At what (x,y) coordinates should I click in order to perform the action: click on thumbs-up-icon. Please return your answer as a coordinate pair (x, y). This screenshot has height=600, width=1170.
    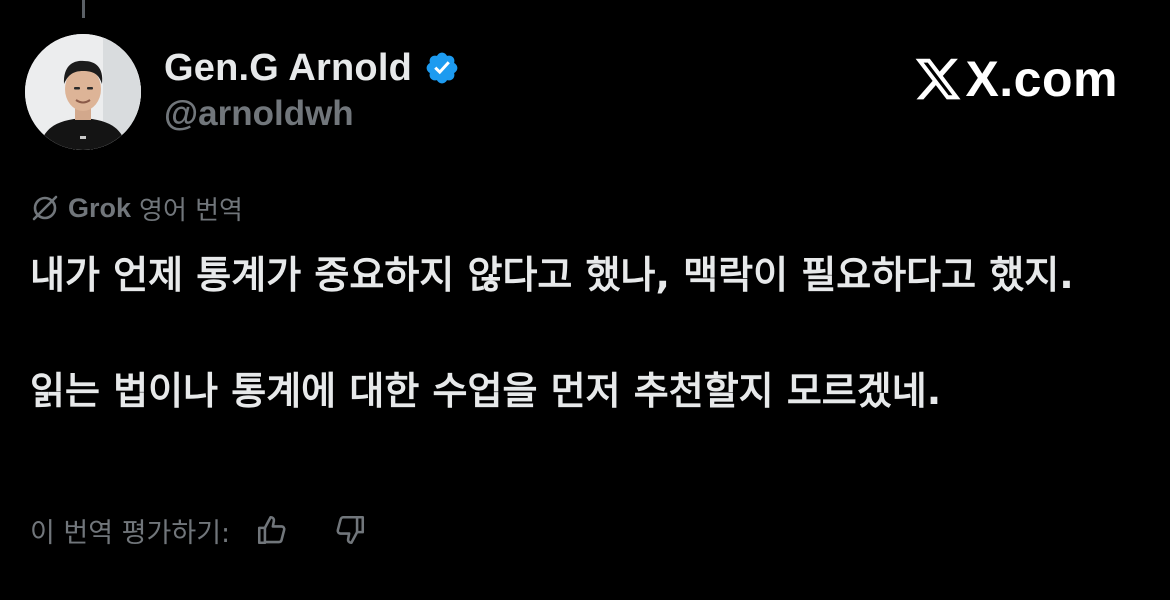
    Looking at the image, I should click on (272, 530).